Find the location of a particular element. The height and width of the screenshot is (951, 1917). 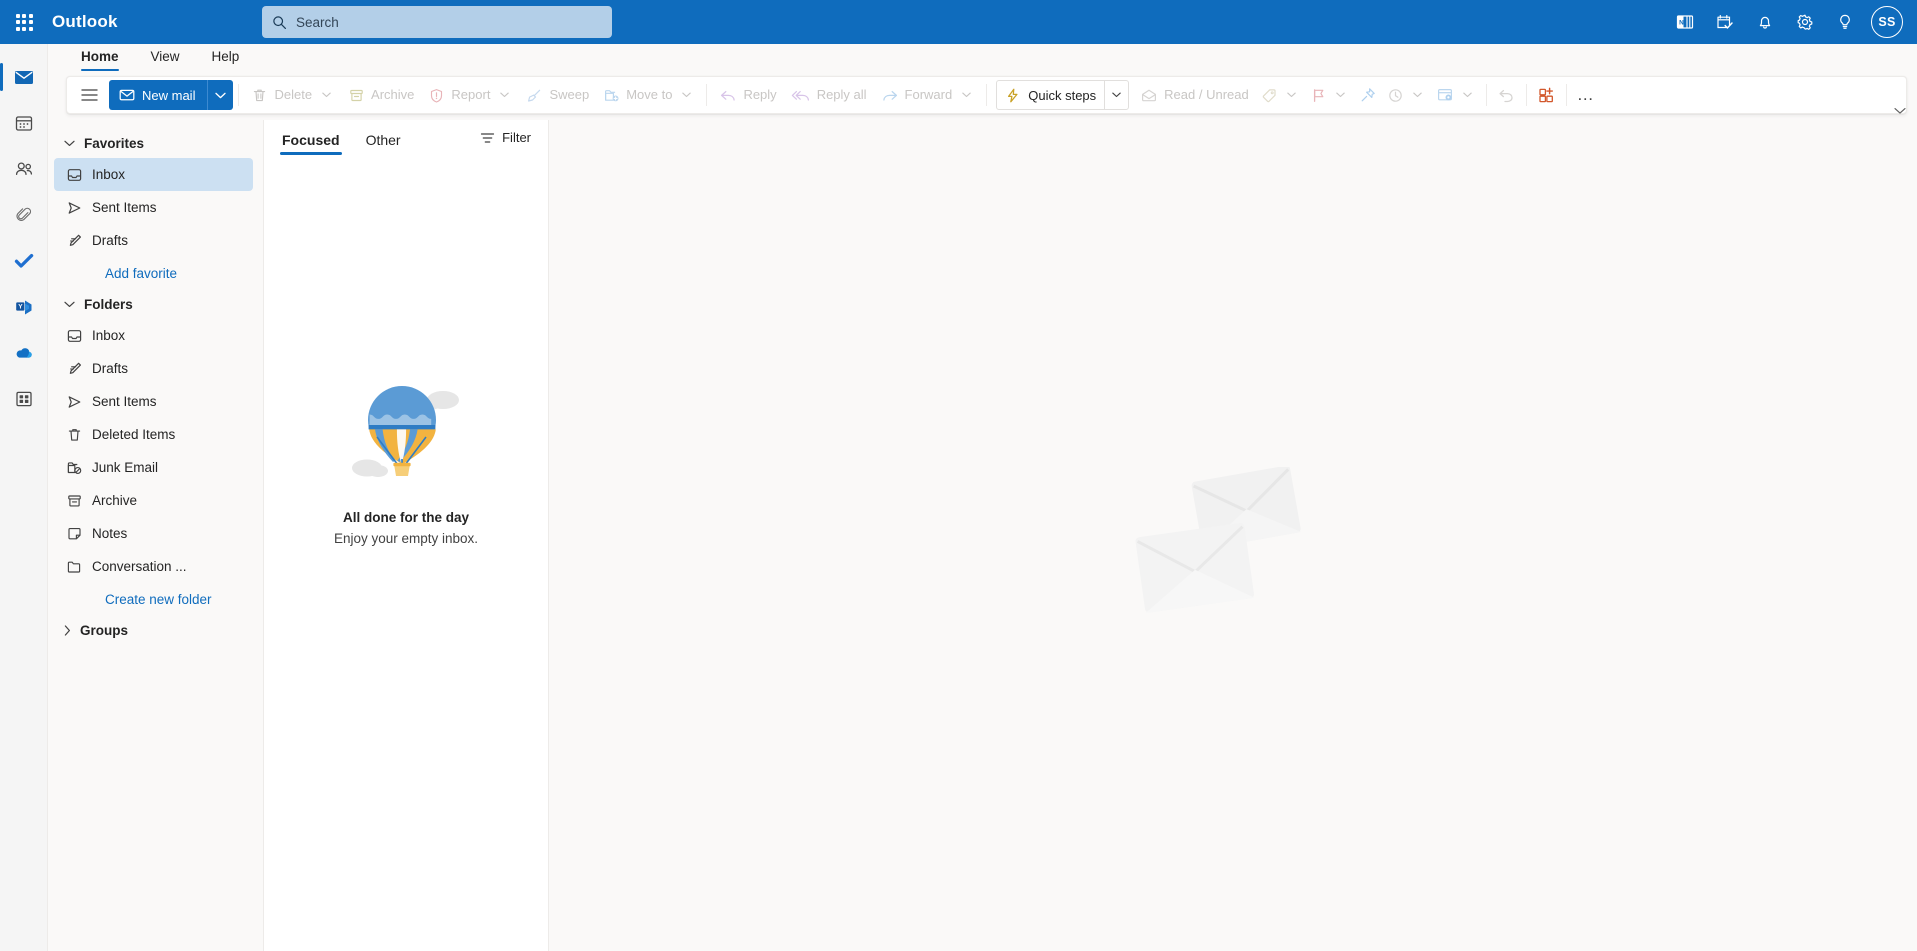

filter-button: Filter is located at coordinates (505, 137).